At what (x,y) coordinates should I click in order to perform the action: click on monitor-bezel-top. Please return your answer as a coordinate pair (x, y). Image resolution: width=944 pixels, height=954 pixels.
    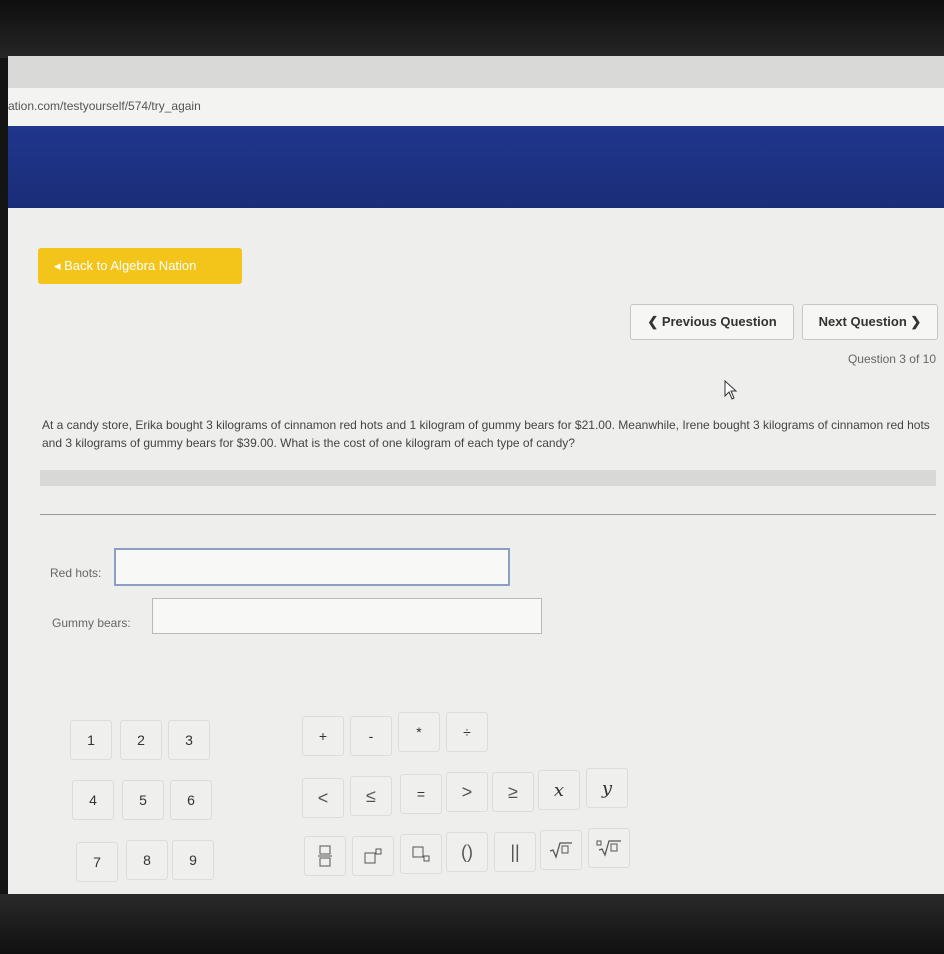
    Looking at the image, I should click on (472, 29).